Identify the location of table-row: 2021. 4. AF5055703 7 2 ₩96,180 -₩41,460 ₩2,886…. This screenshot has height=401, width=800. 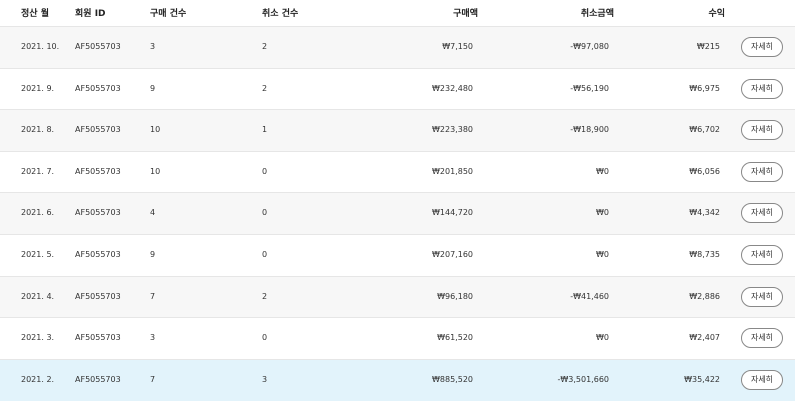
(397, 297).